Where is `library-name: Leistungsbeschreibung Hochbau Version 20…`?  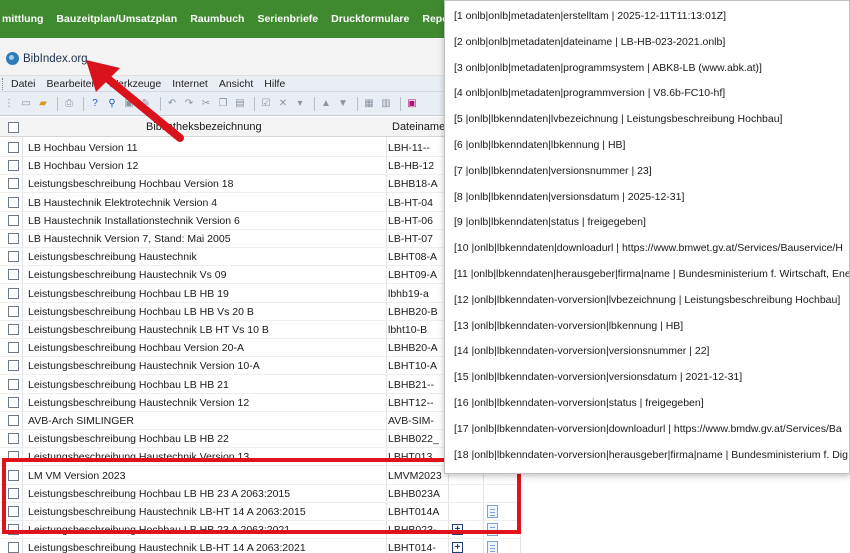 library-name: Leistungsbeschreibung Hochbau Version 20… is located at coordinates (136, 348).